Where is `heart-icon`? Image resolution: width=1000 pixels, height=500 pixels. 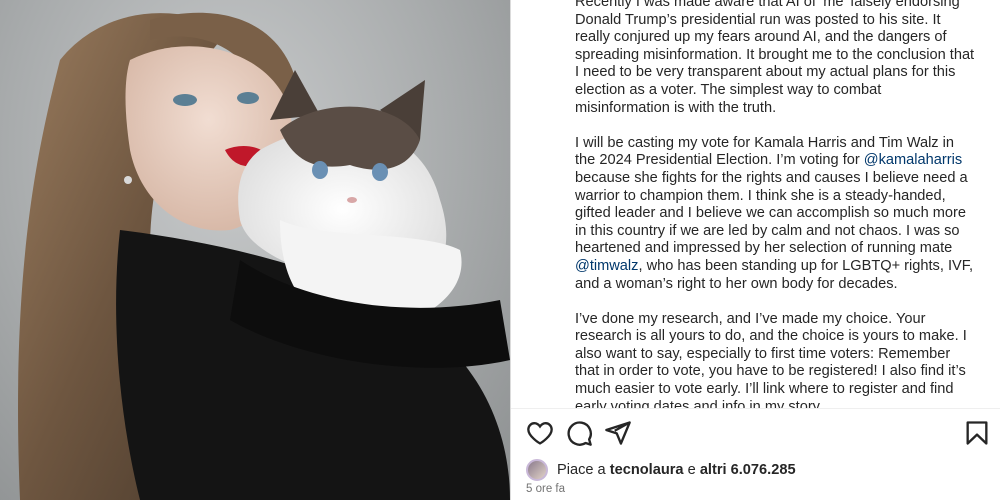
heart-icon is located at coordinates (540, 433).